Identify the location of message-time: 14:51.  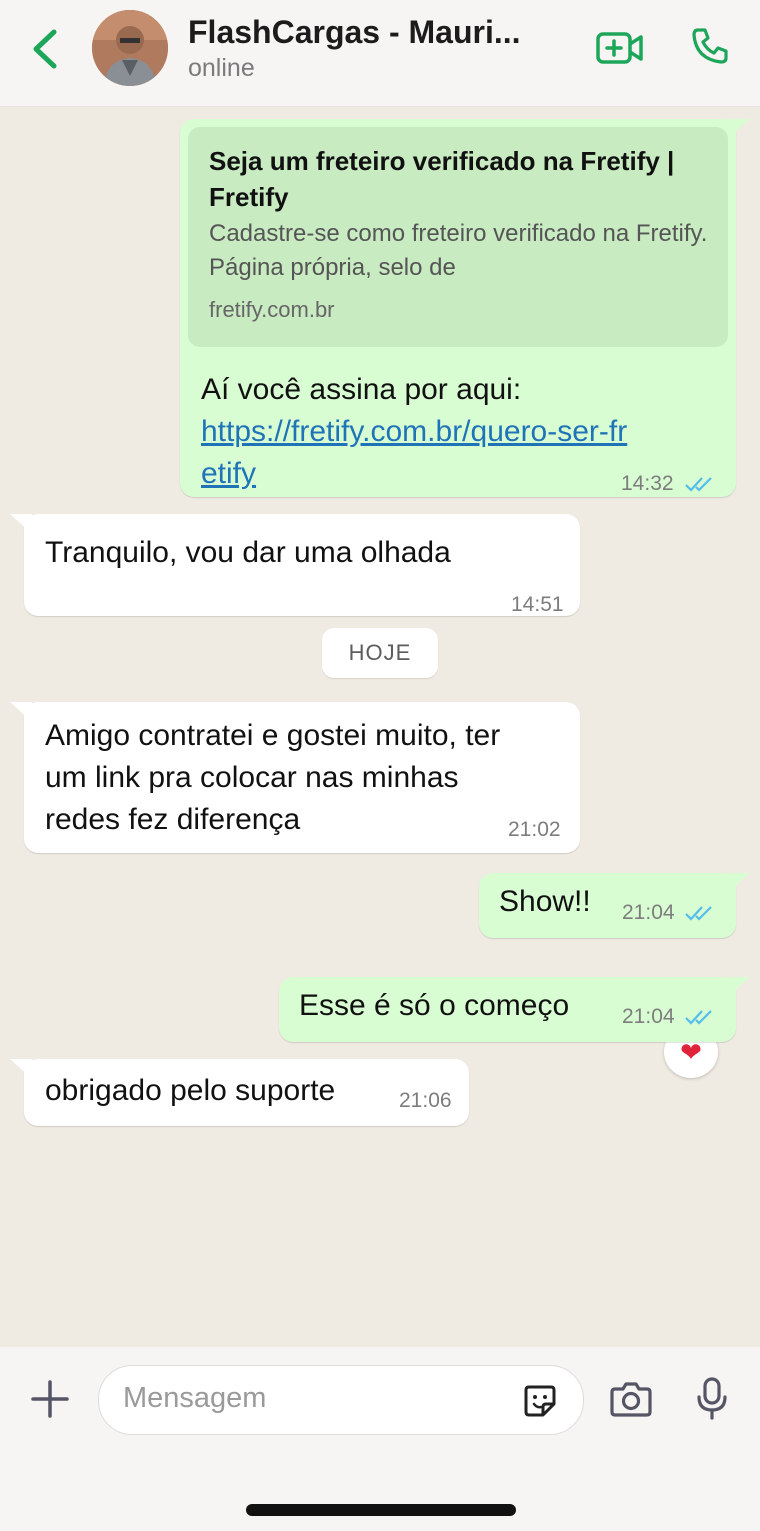
(537, 604).